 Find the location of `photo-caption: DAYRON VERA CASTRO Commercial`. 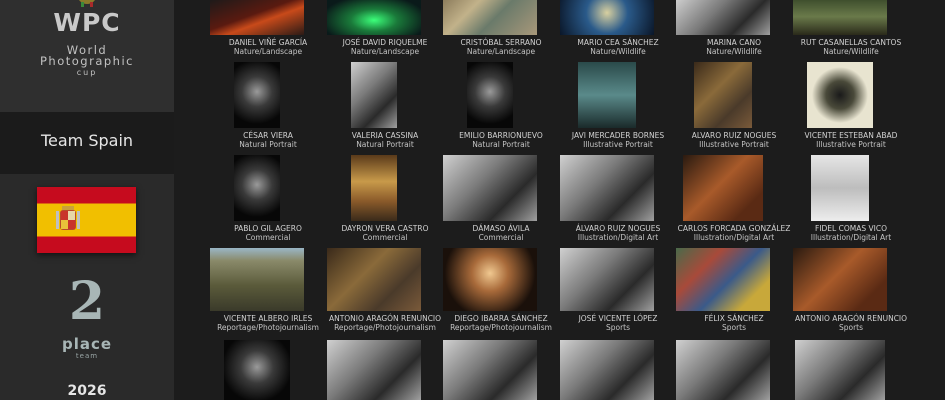

photo-caption: DAYRON VERA CASTRO Commercial is located at coordinates (385, 233).